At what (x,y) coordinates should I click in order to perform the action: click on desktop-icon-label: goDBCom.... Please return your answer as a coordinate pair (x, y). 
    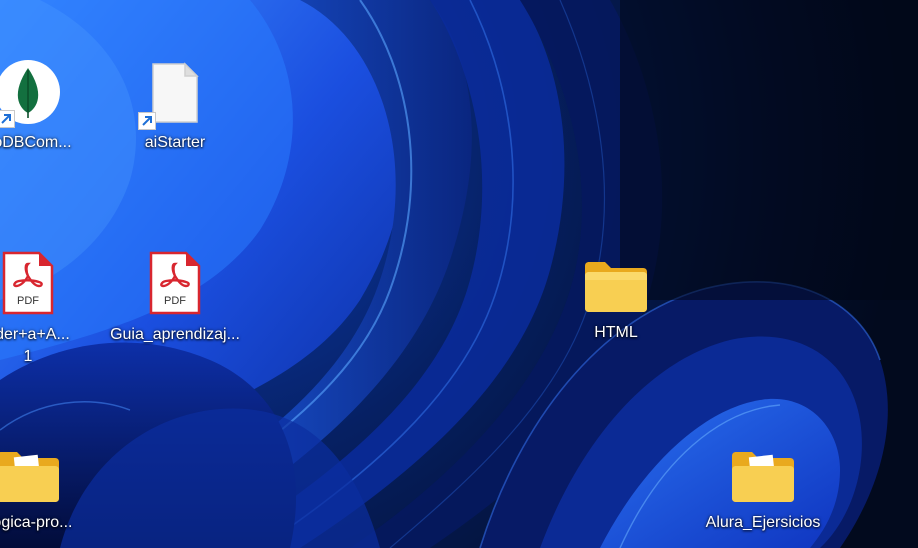
    Looking at the image, I should click on (36, 142).